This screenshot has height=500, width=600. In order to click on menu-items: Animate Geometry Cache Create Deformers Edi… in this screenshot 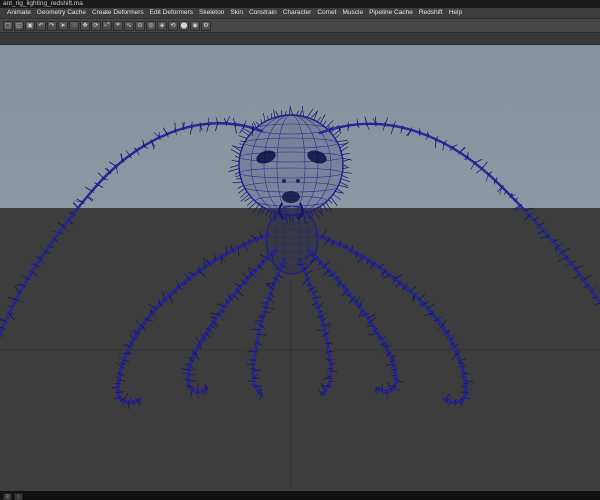, I will do `click(232, 13)`.